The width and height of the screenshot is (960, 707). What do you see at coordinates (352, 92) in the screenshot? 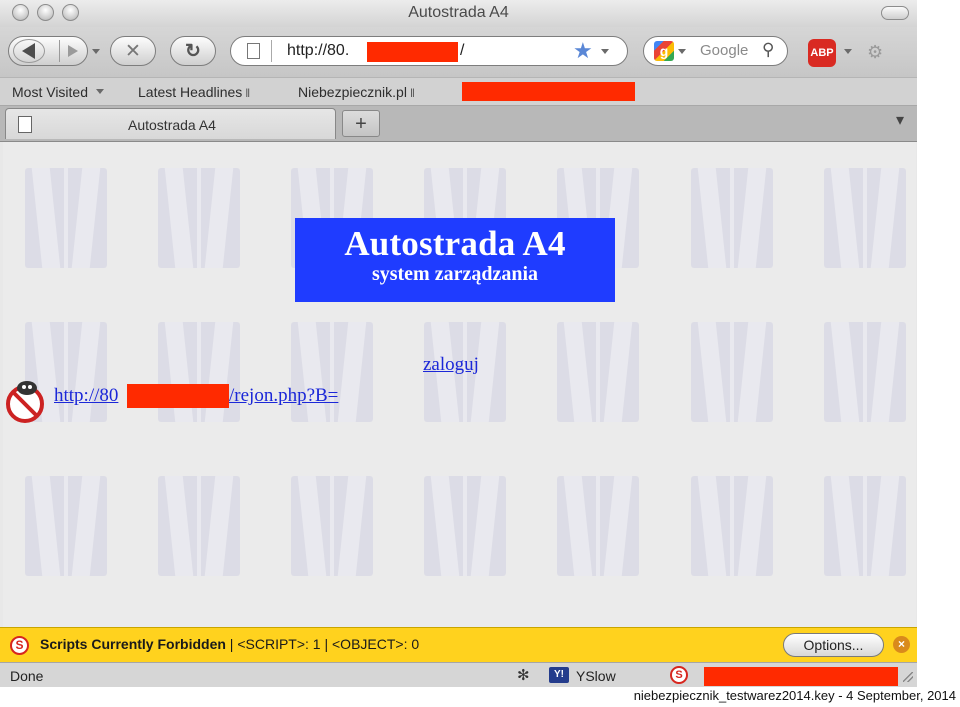
I see `bookmark-label: Niebezpiecznik.pl` at bounding box center [352, 92].